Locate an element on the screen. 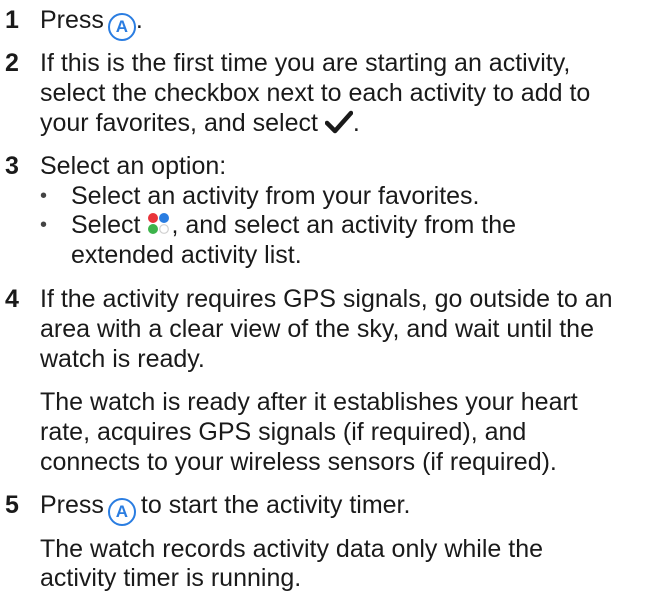 The image size is (645, 594). step-number: 5 is located at coordinates (12, 505).